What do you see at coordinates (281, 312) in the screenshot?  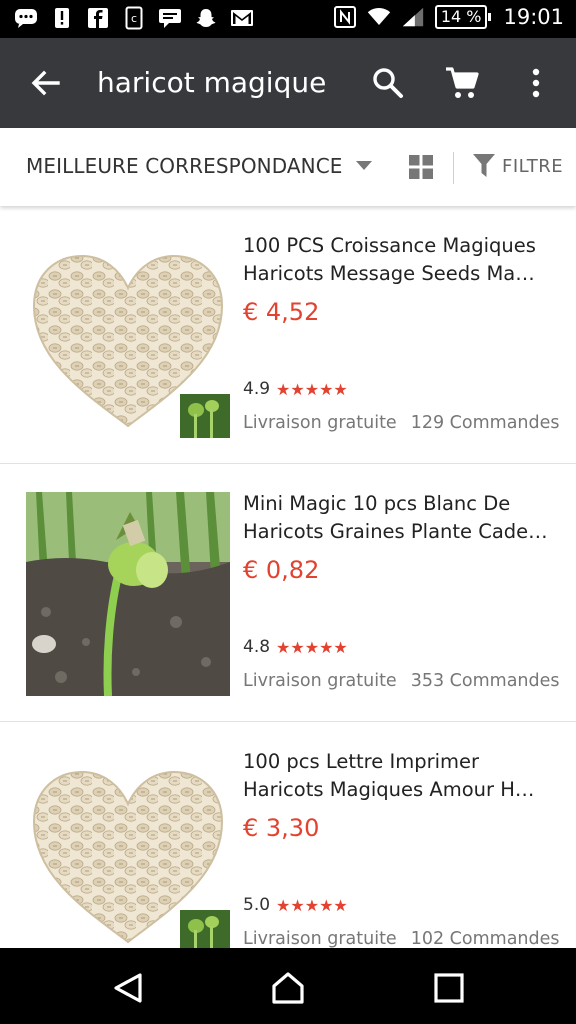 I see `product-price: € 4,52` at bounding box center [281, 312].